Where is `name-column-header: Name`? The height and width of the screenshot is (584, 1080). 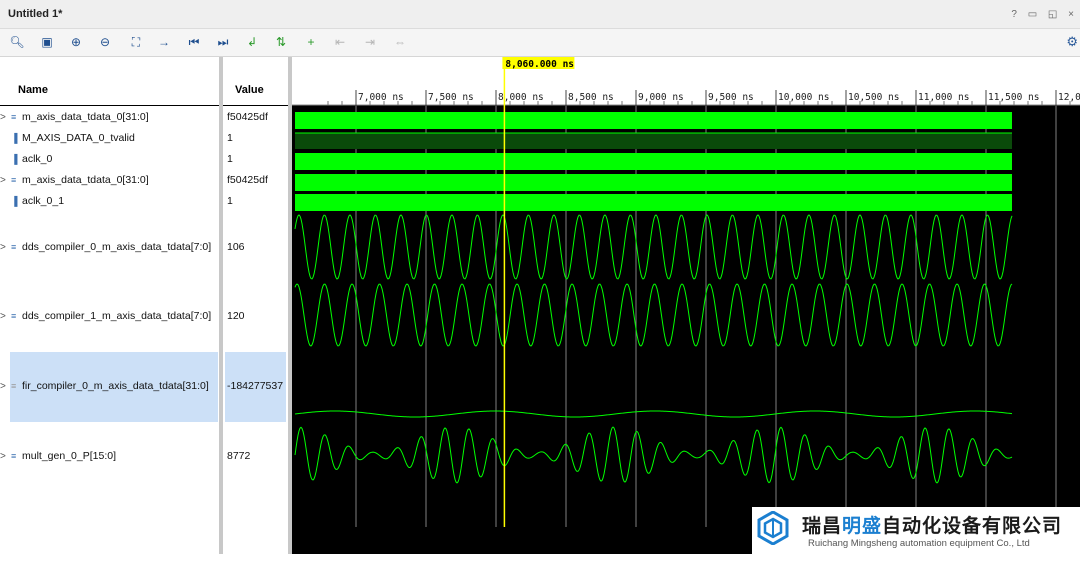 name-column-header: Name is located at coordinates (109, 81).